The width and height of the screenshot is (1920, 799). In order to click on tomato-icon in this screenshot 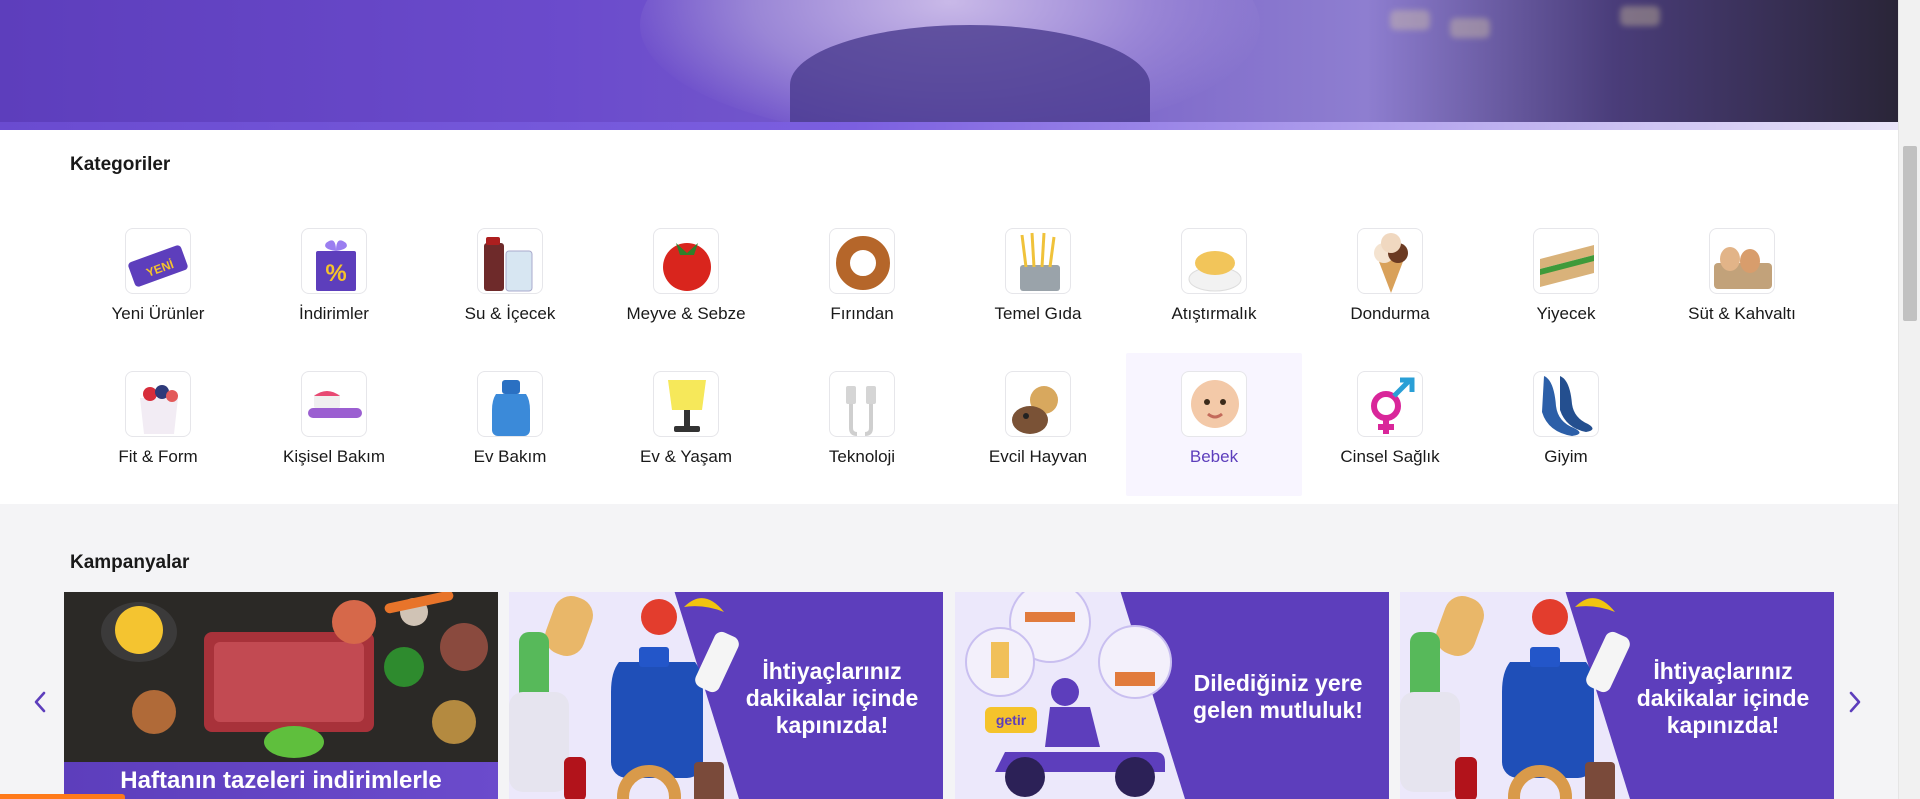, I will do `click(686, 261)`.